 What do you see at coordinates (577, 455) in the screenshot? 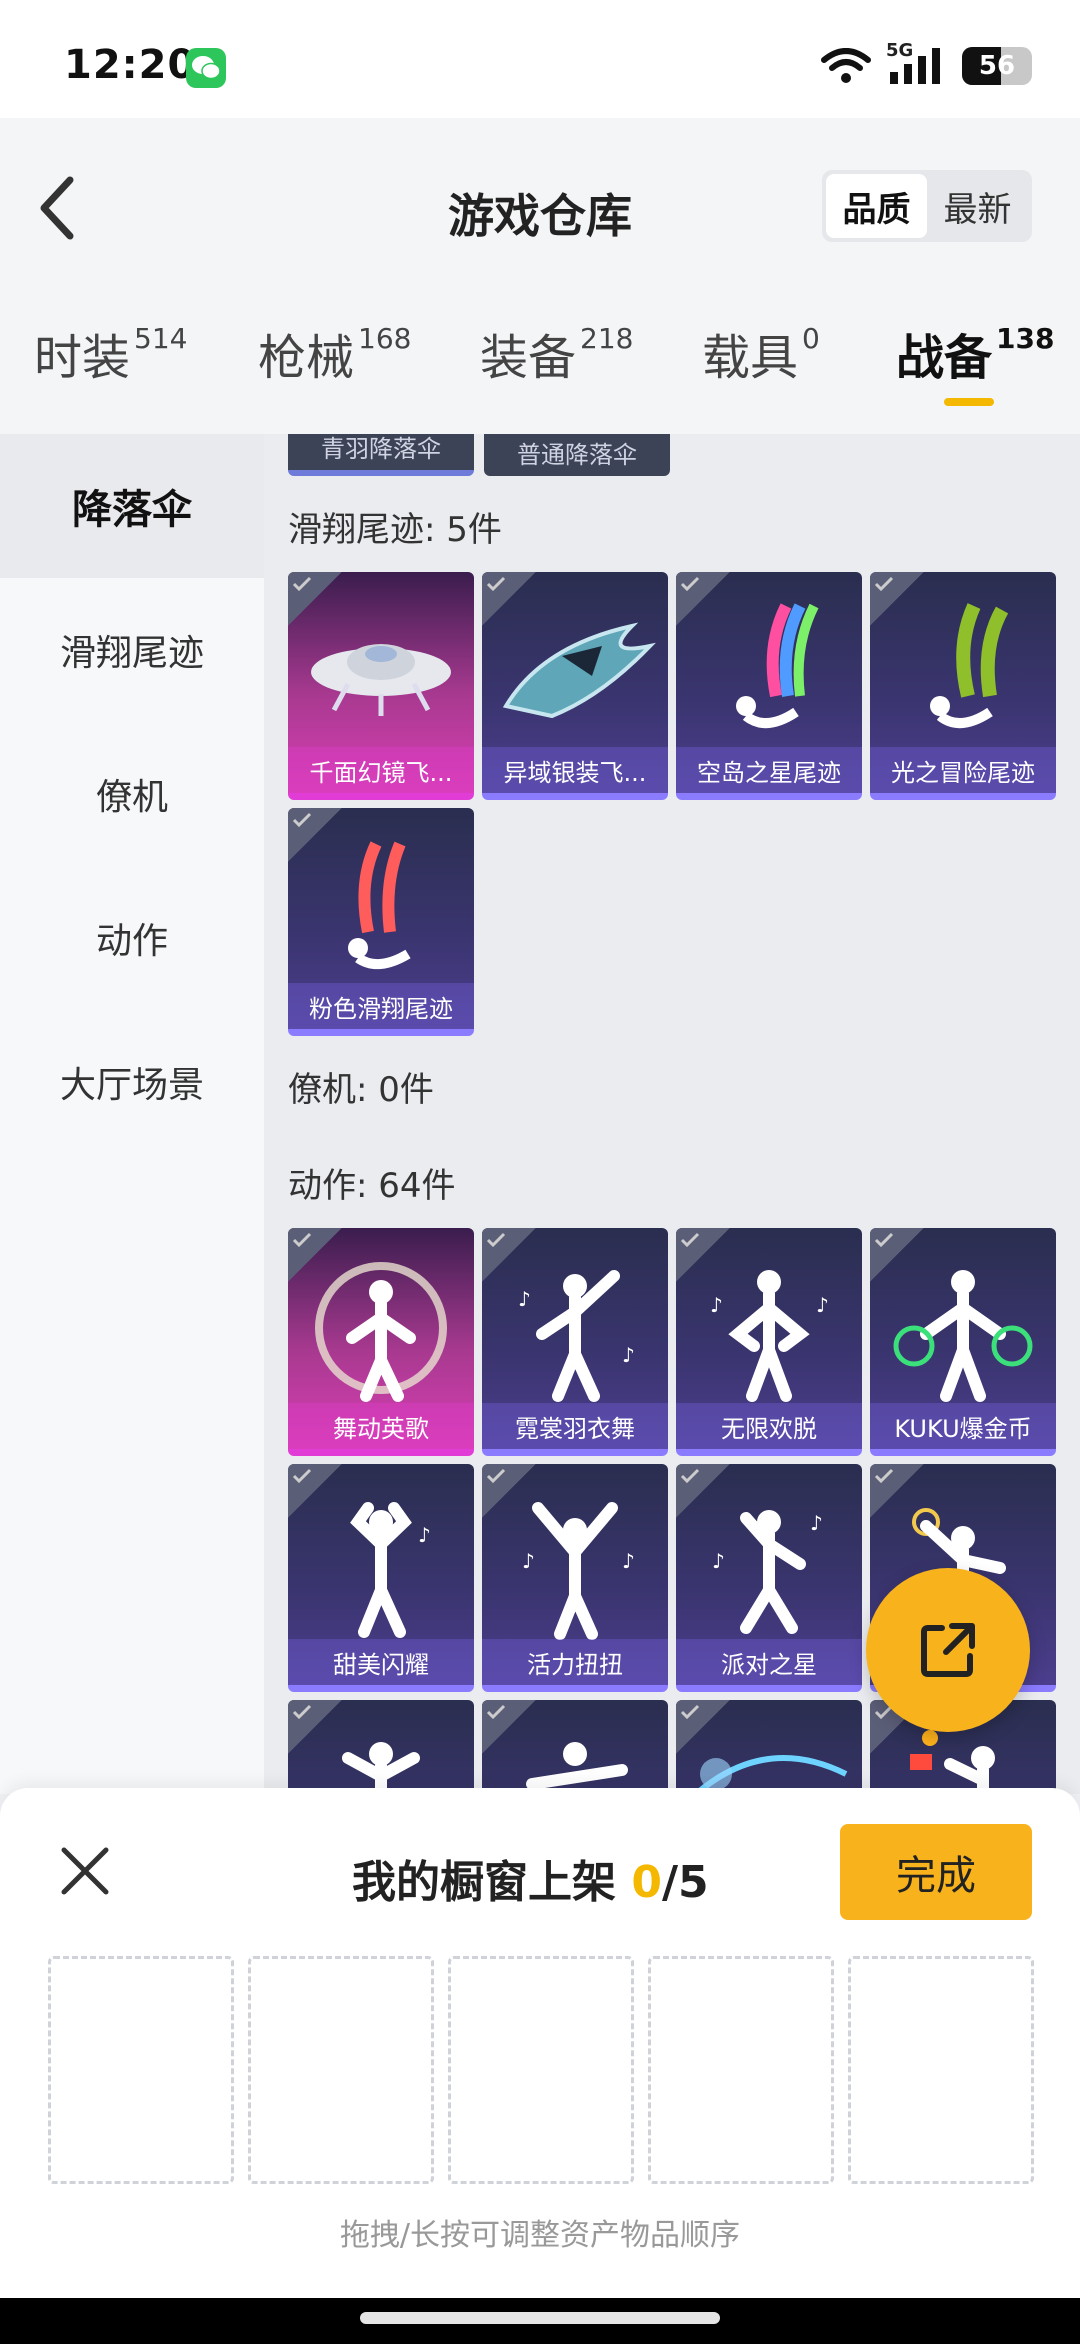
I see `parachute-item: 普通降落伞` at bounding box center [577, 455].